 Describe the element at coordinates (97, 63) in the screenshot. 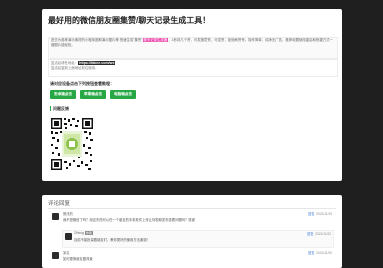

I see `site-url-link: https://fakee.com/wx` at that location.